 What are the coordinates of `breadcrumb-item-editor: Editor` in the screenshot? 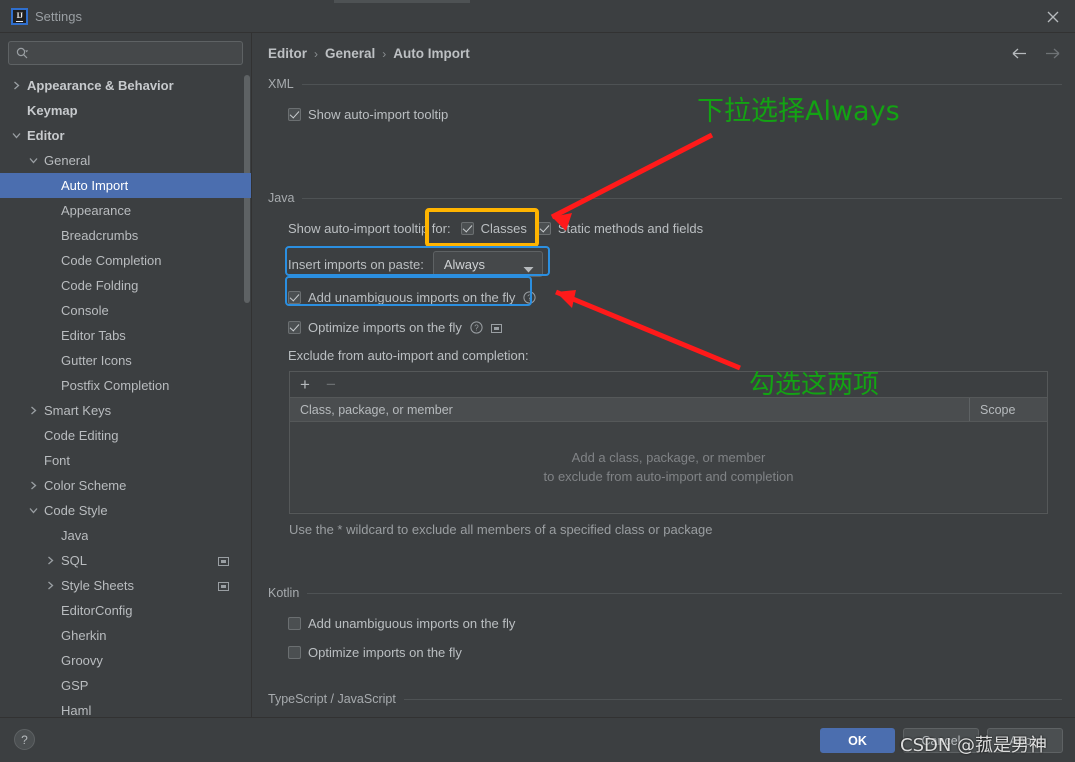 It's located at (287, 53).